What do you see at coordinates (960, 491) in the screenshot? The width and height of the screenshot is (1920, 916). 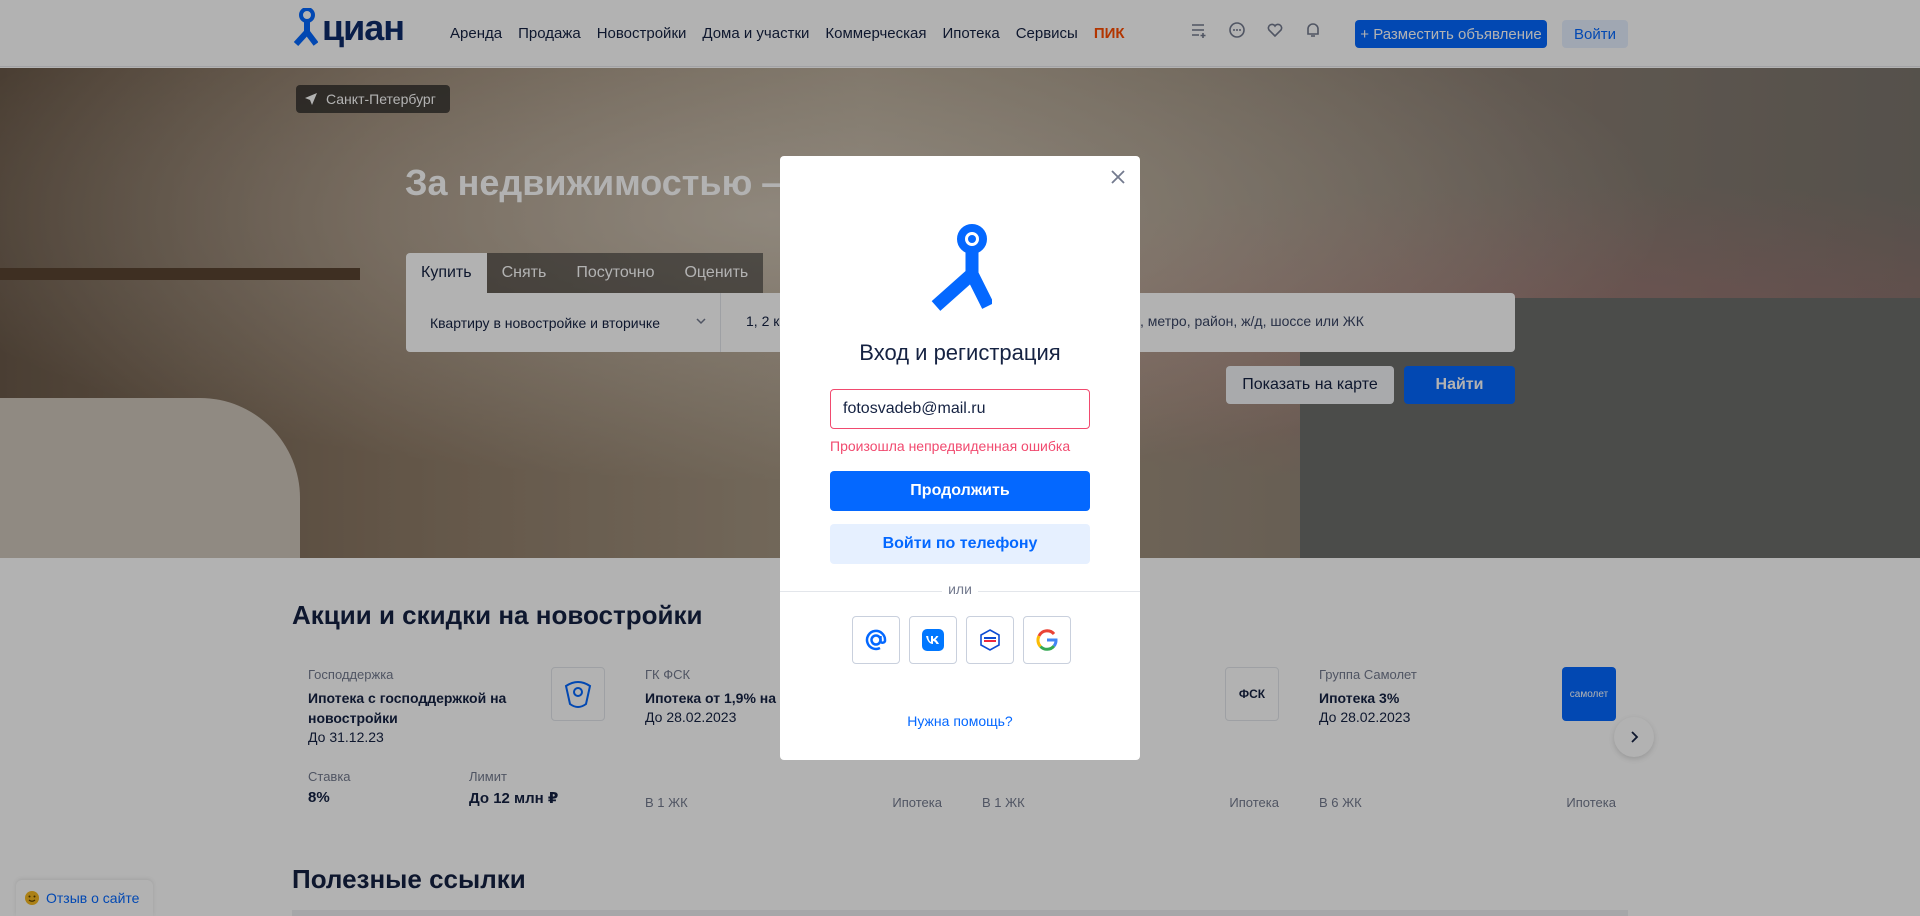 I see `continue-button: Продолжить` at bounding box center [960, 491].